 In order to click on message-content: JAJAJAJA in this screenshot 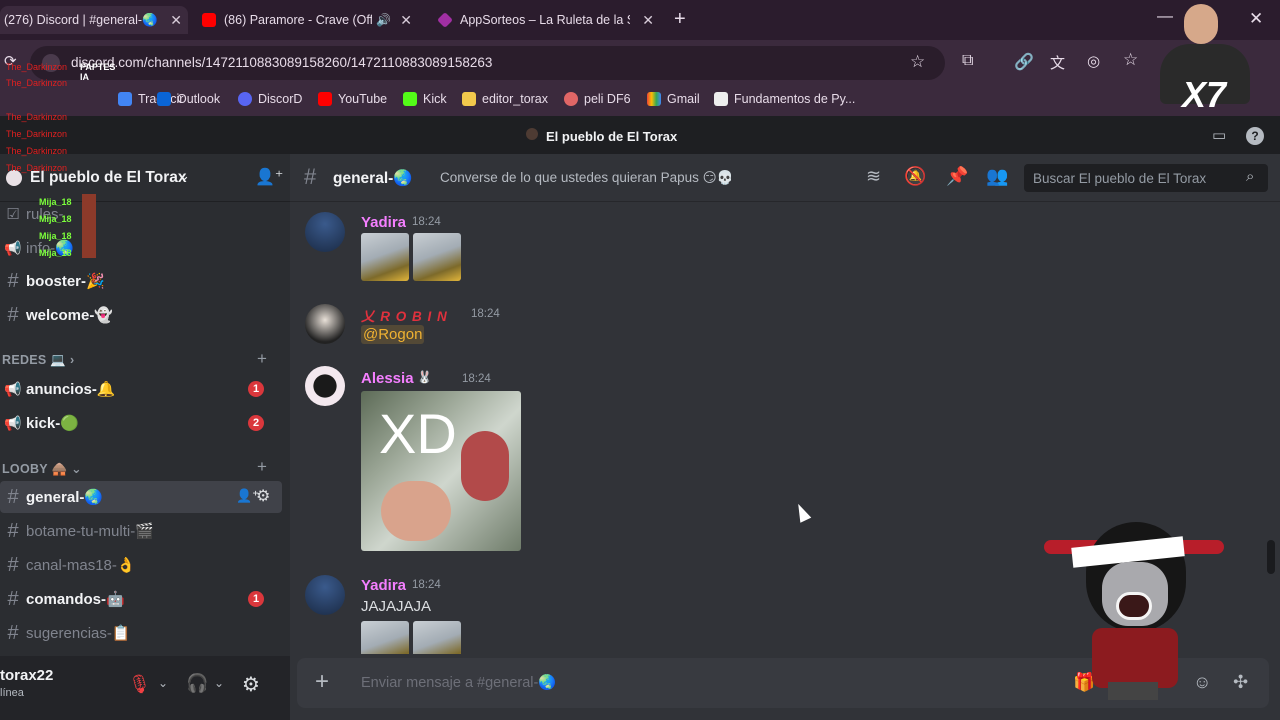, I will do `click(396, 606)`.